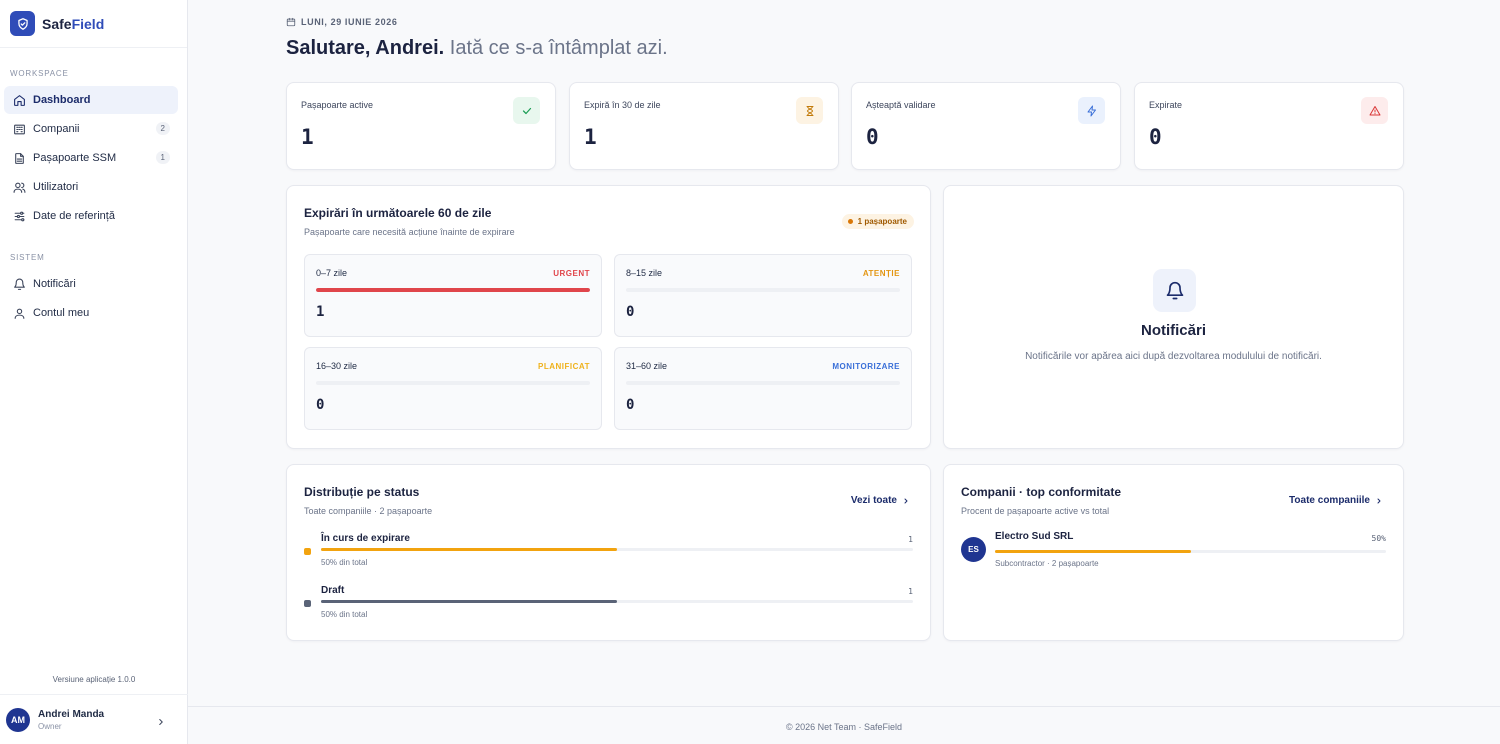  Describe the element at coordinates (333, 590) in the screenshot. I see `status-name: Draft` at that location.